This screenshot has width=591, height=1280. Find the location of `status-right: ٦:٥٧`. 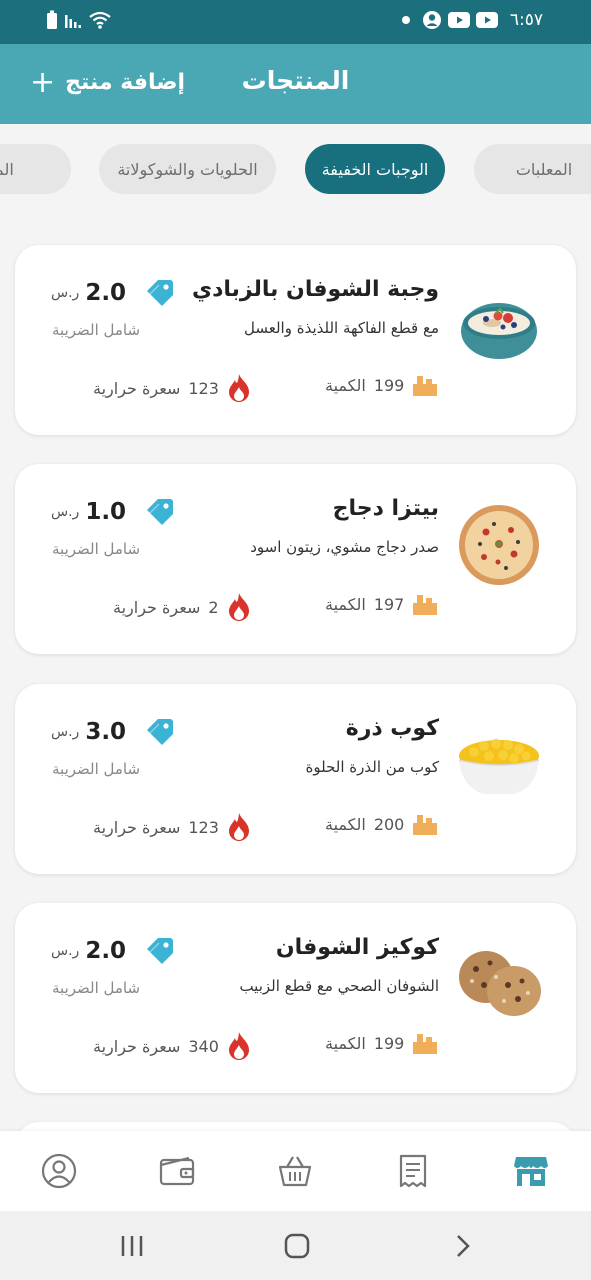

status-right: ٦:٥٧ is located at coordinates (472, 20).